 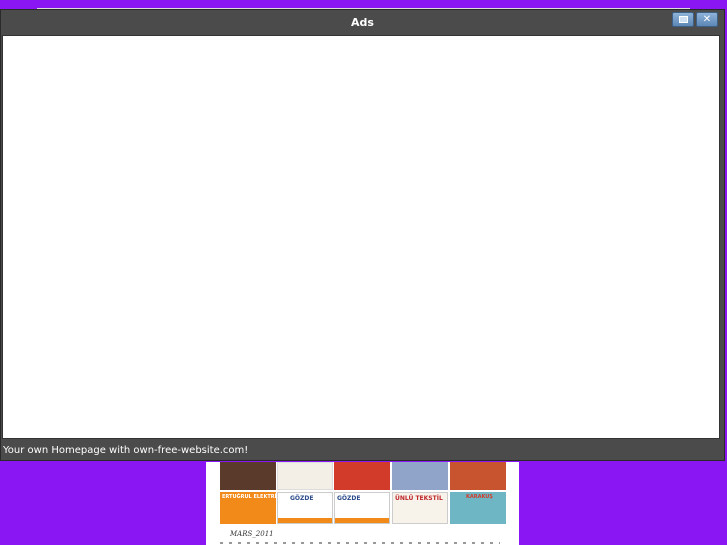 I want to click on ad-thumbnail: ERTUĞRUL ELEKTRİK, so click(x=250, y=508).